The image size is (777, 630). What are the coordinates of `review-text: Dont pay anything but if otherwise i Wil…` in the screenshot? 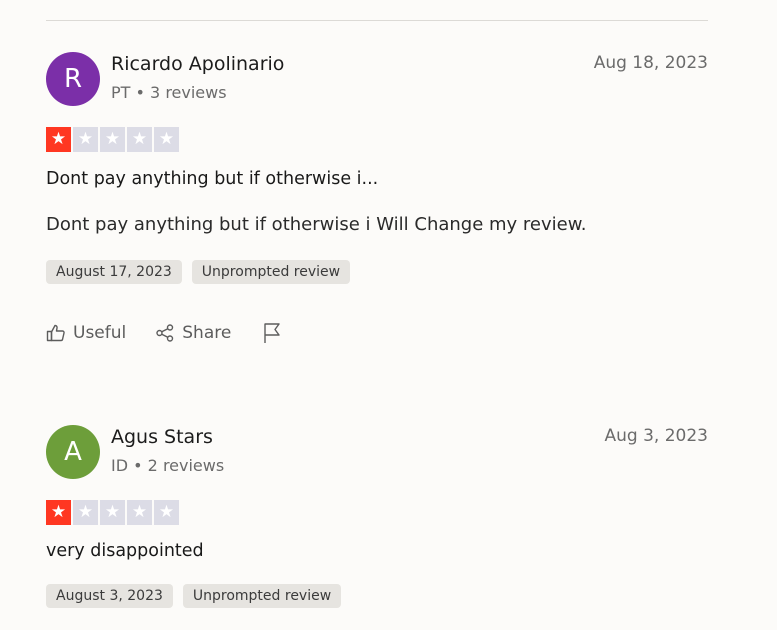 It's located at (316, 224).